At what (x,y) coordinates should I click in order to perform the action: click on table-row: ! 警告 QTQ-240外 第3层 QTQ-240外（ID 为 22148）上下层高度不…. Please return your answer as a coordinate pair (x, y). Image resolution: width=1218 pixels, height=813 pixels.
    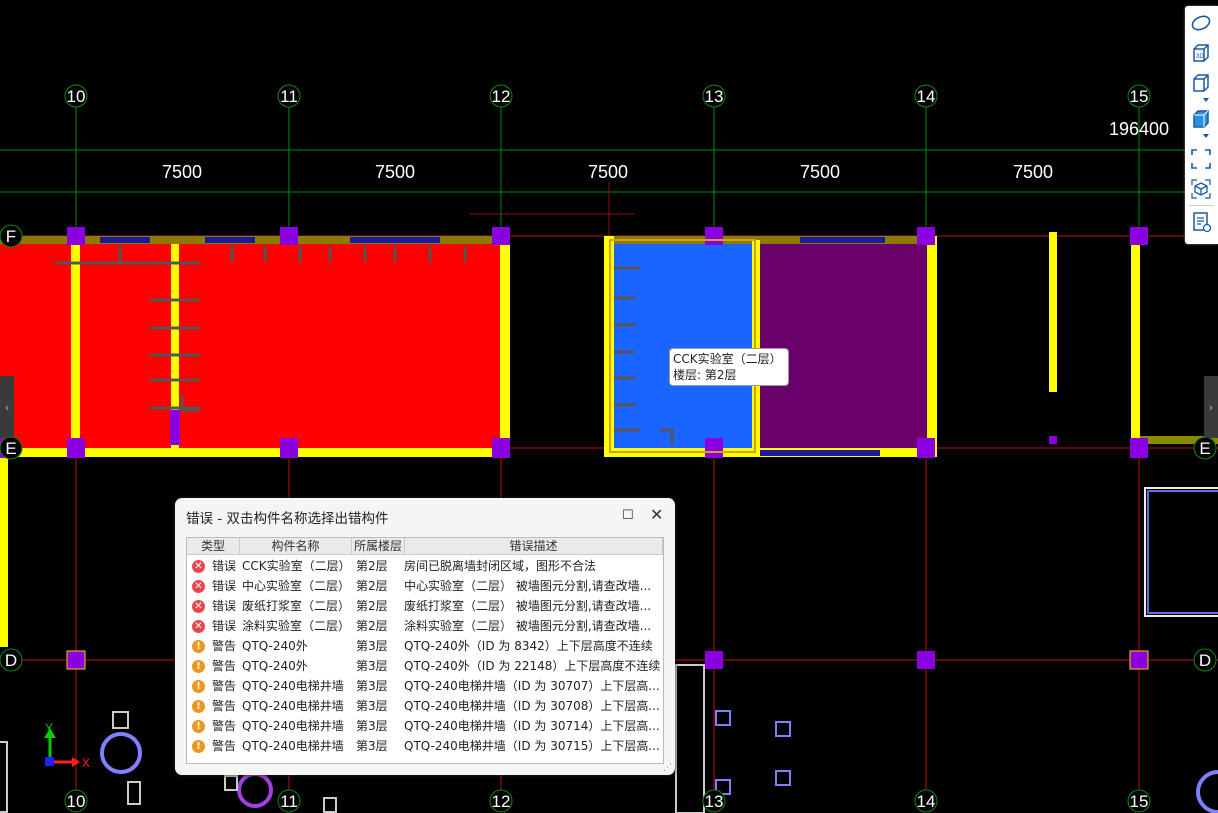
    Looking at the image, I should click on (425, 666).